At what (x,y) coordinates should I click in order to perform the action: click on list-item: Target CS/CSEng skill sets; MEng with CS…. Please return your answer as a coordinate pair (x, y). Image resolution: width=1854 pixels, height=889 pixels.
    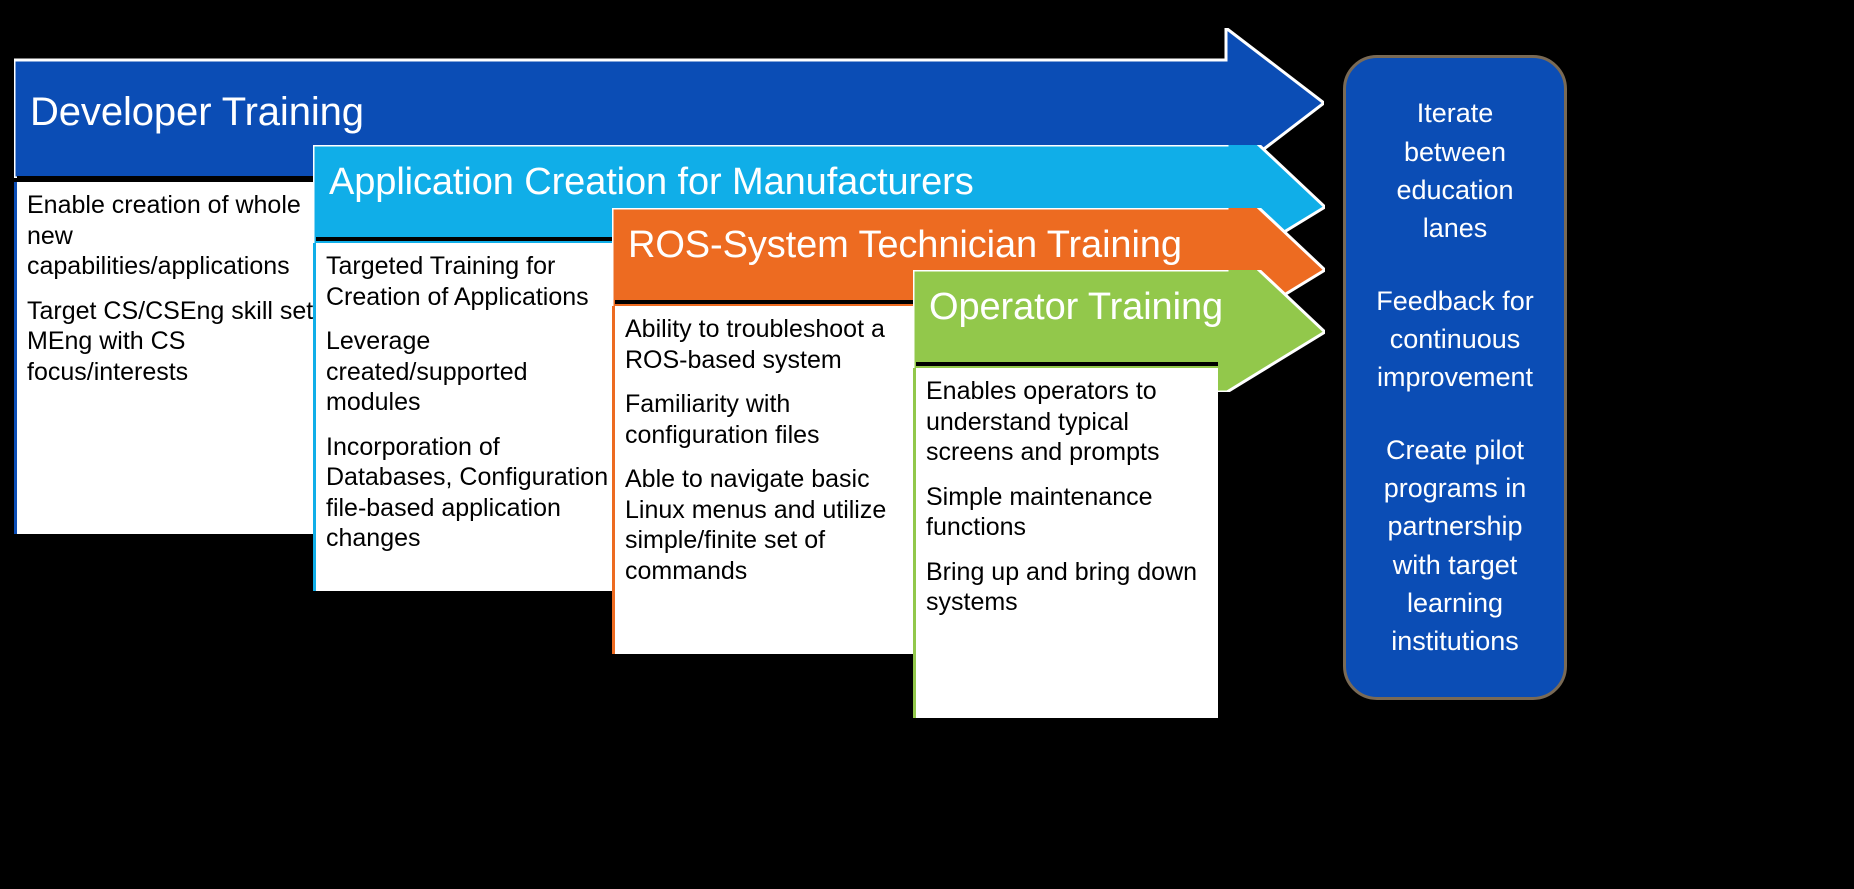
    Looking at the image, I should click on (180, 341).